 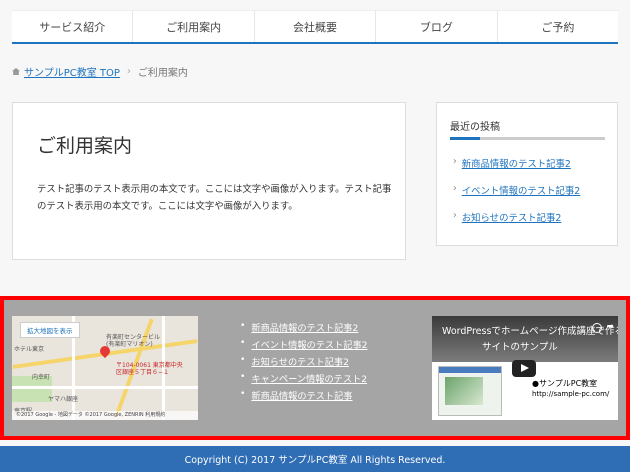 I want to click on recent-post-item: › お知らせのテスト記事2, so click(x=516, y=223).